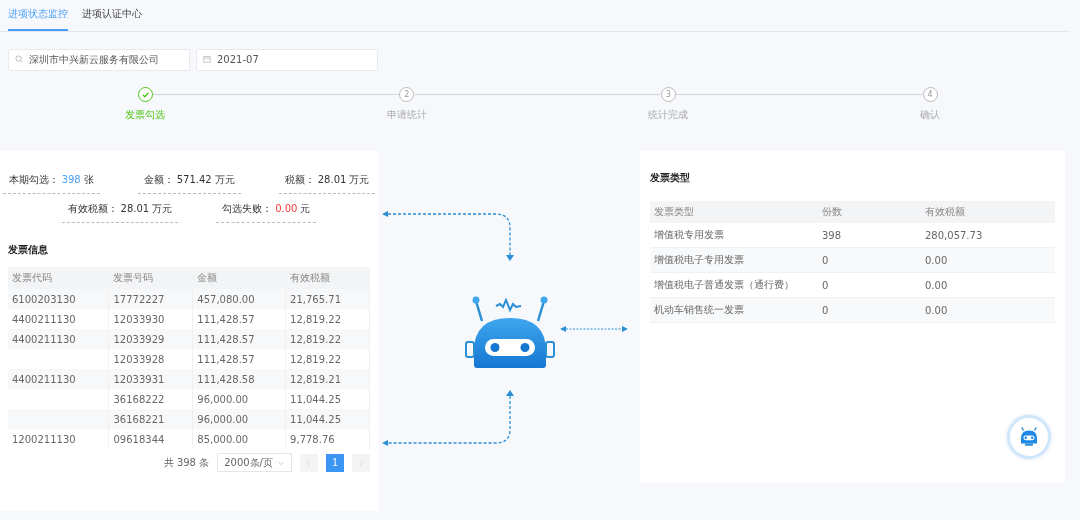 The width and height of the screenshot is (1080, 520). Describe the element at coordinates (287, 59) in the screenshot. I see `period-field: 2021-07` at that location.